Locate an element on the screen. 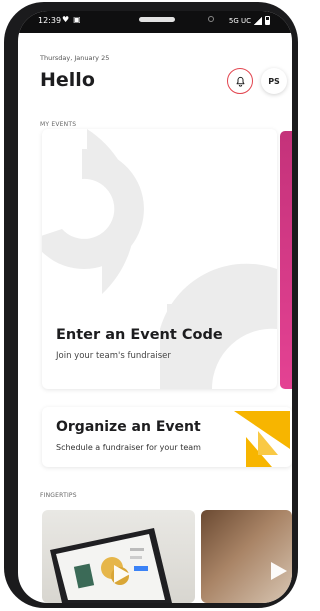 Image resolution: width=320 pixels, height=611 pixels. date-label: Thursday, January 25 is located at coordinates (75, 58).